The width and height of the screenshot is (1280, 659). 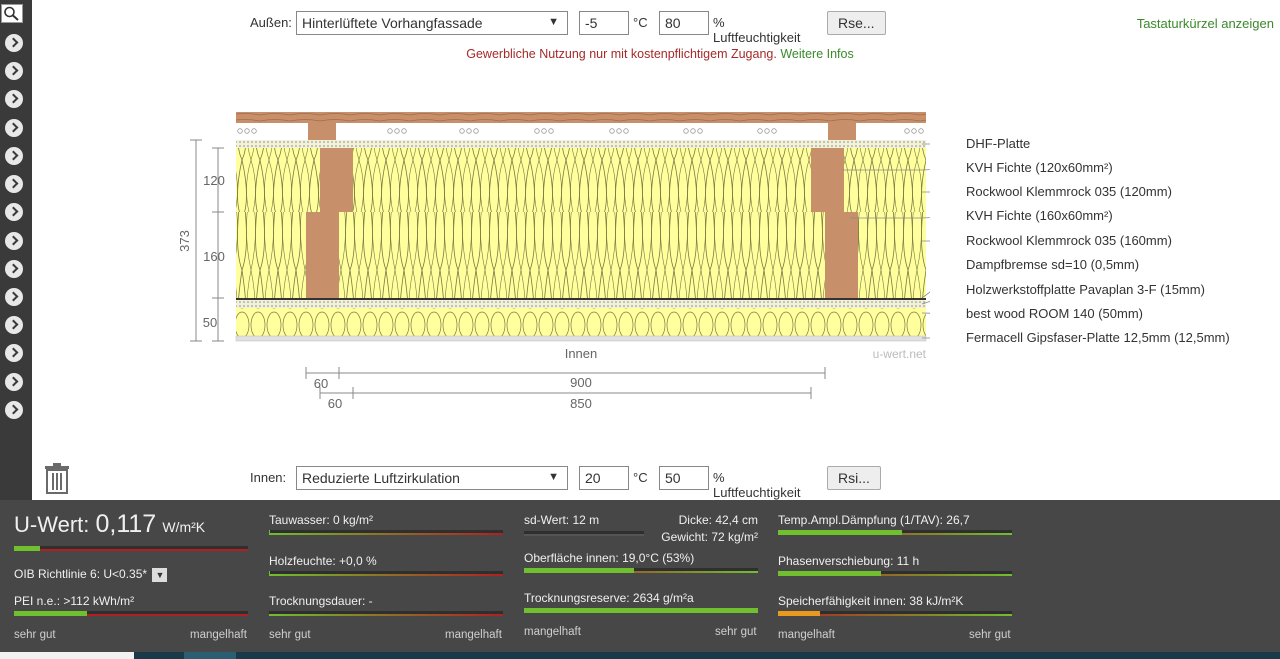 What do you see at coordinates (321, 601) in the screenshot?
I see `drying-time-value: Trocknungsdauer: -` at bounding box center [321, 601].